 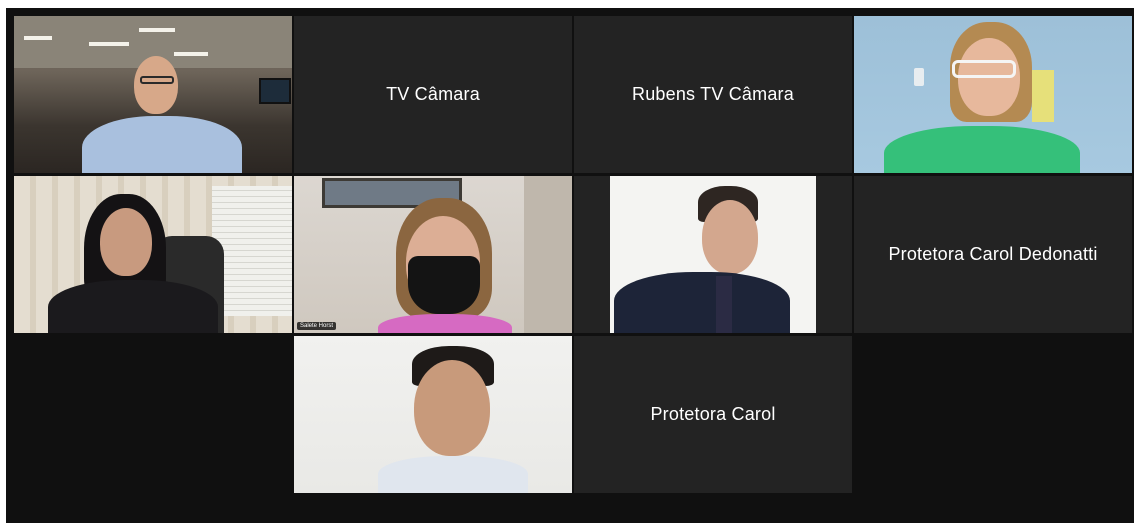 I want to click on participant-name: TV Câmara, so click(x=433, y=94).